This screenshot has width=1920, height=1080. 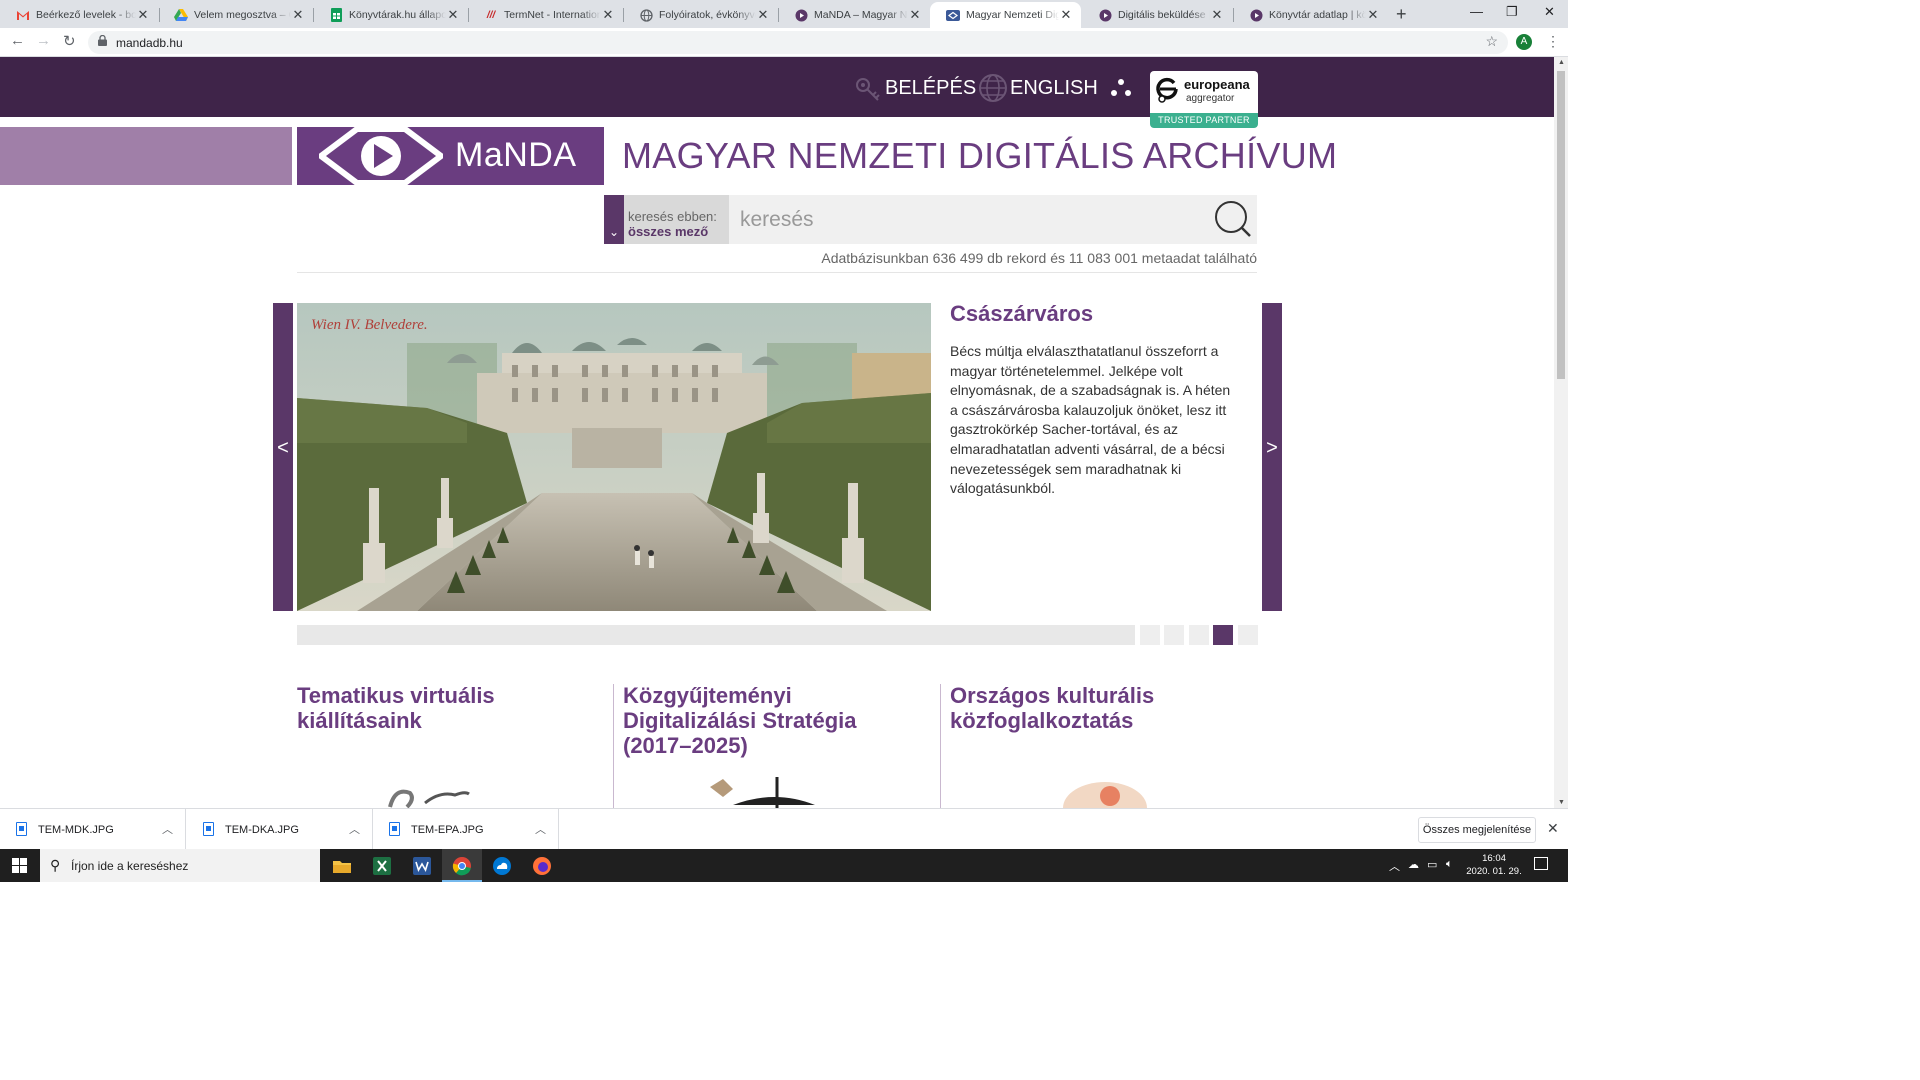 I want to click on search-input, so click(x=993, y=219).